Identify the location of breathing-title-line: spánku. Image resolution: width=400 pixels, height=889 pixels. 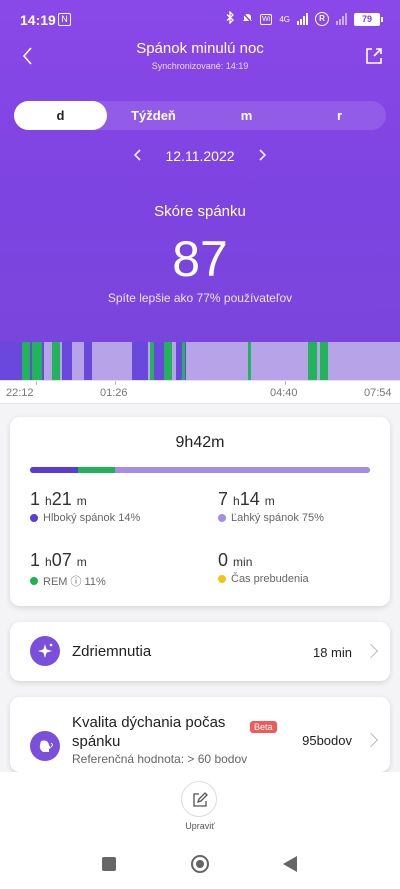
(96, 741).